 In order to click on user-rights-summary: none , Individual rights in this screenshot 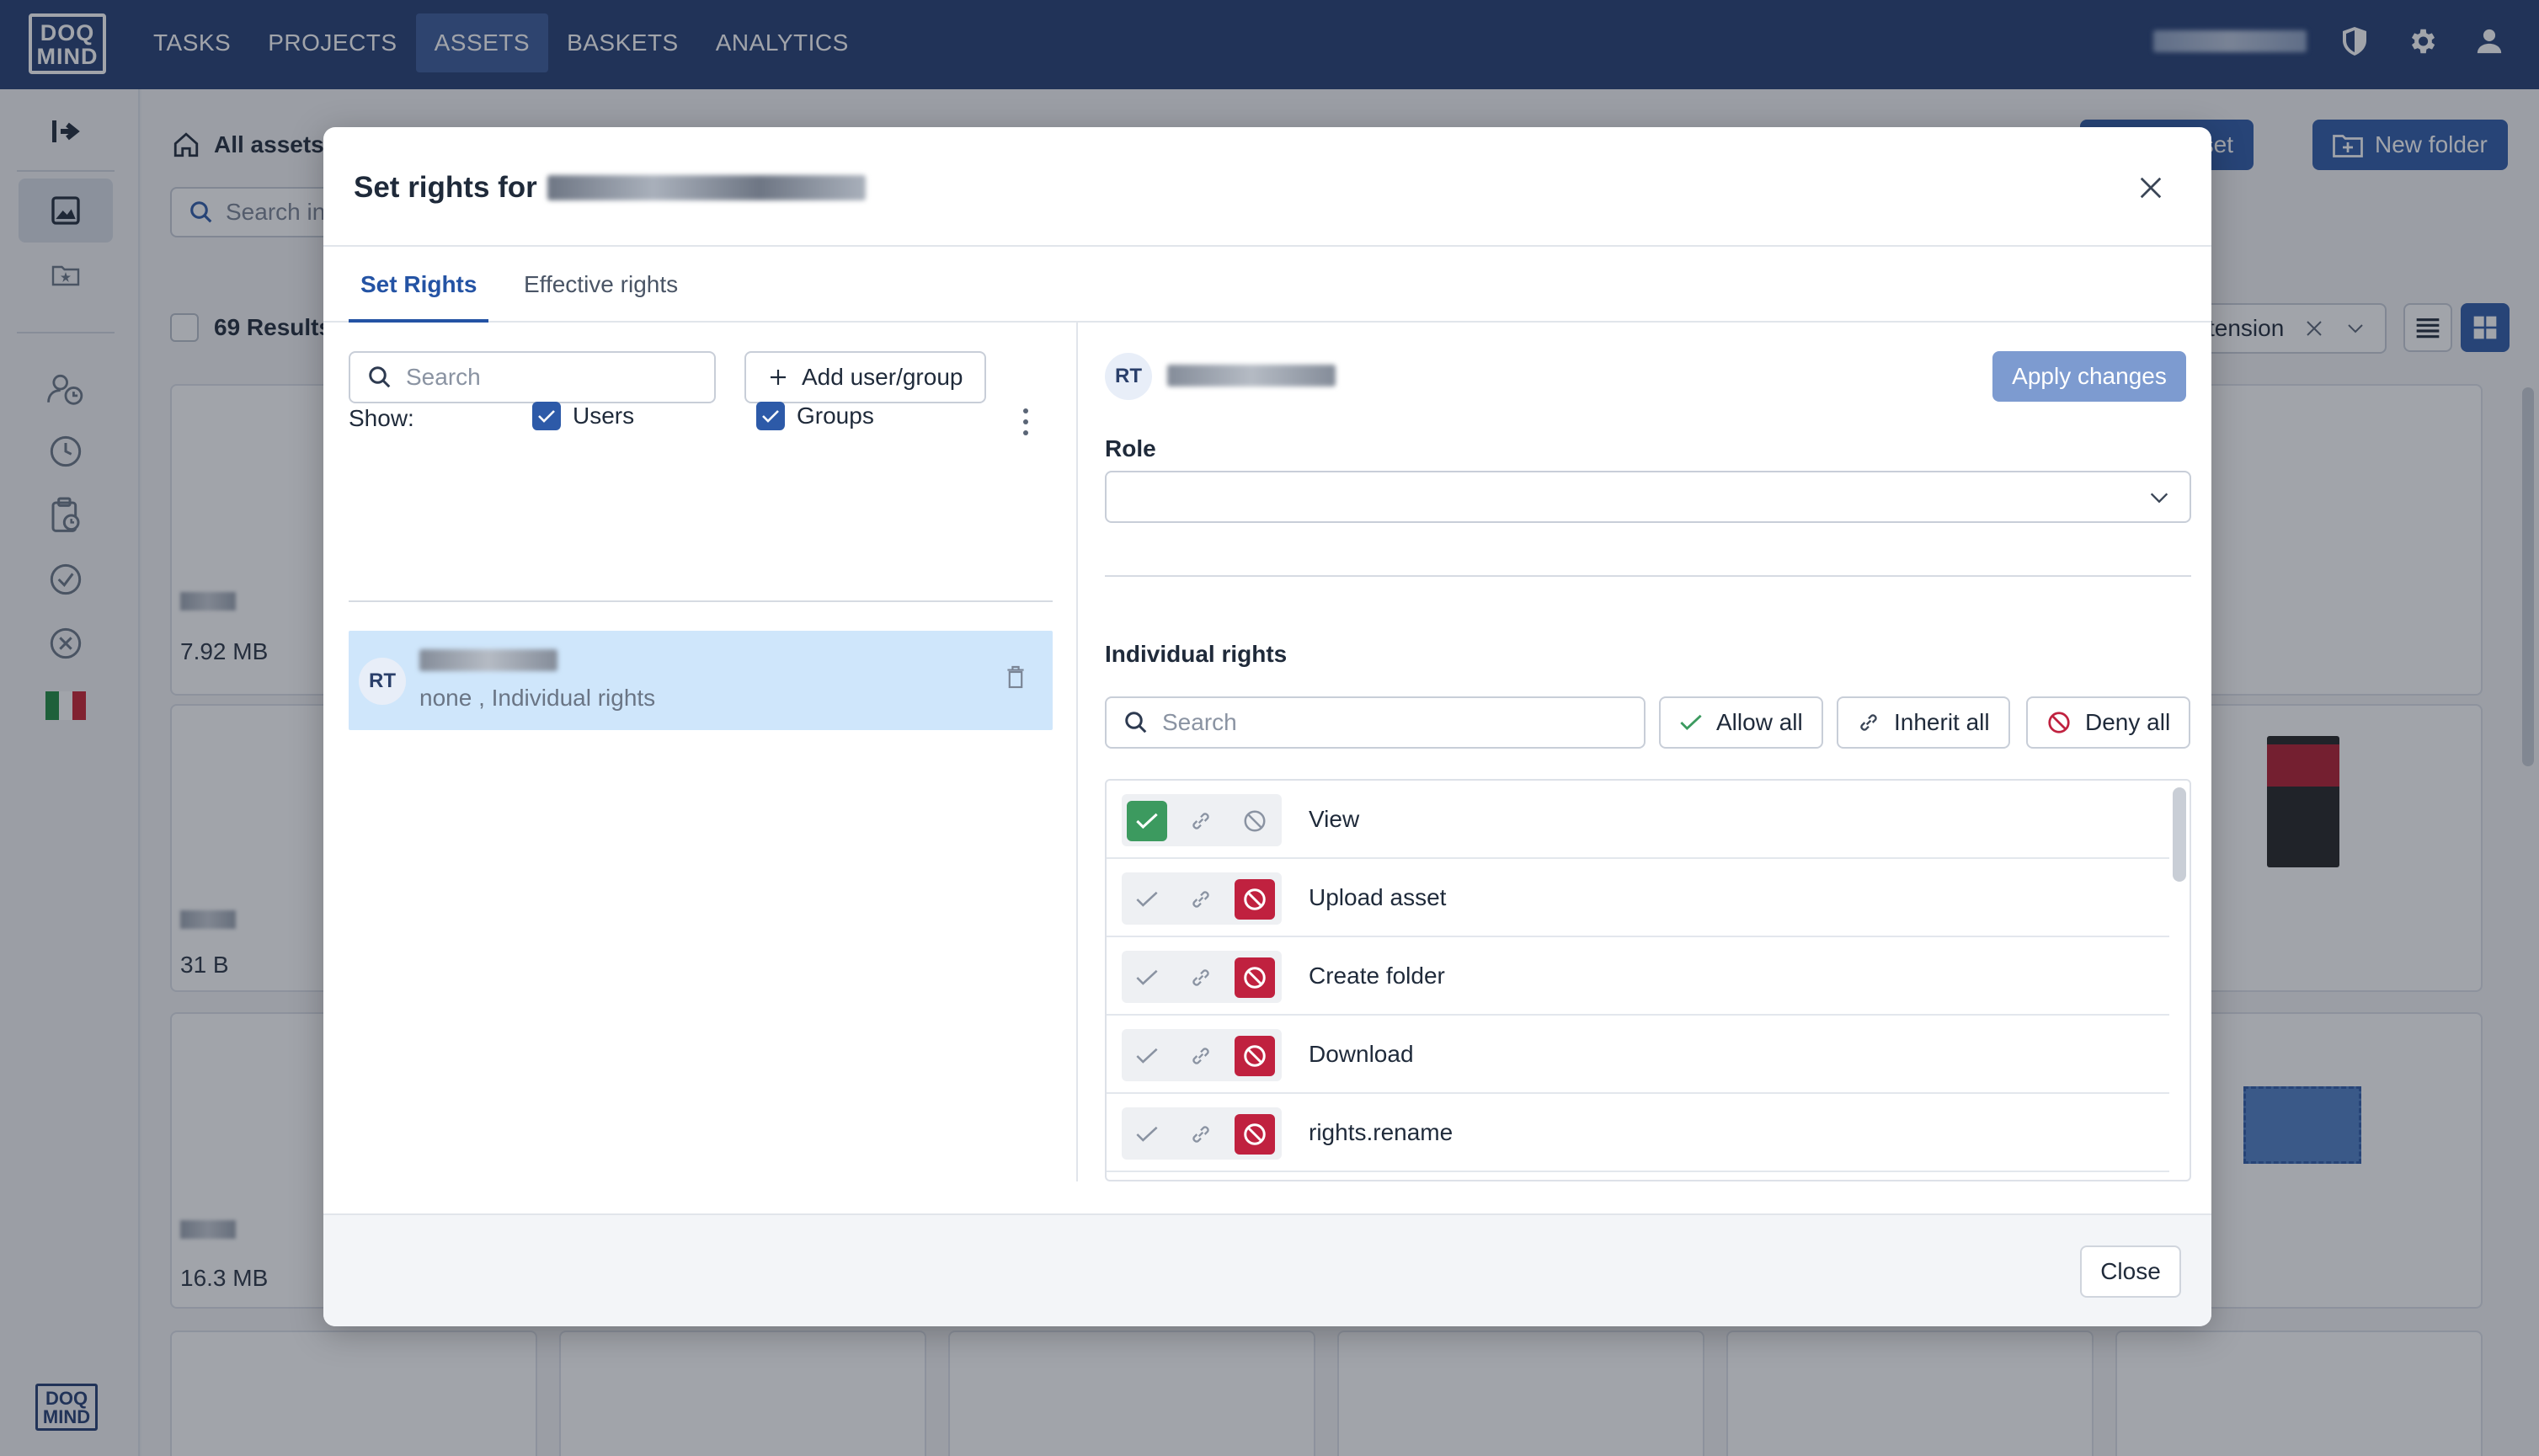, I will do `click(537, 698)`.